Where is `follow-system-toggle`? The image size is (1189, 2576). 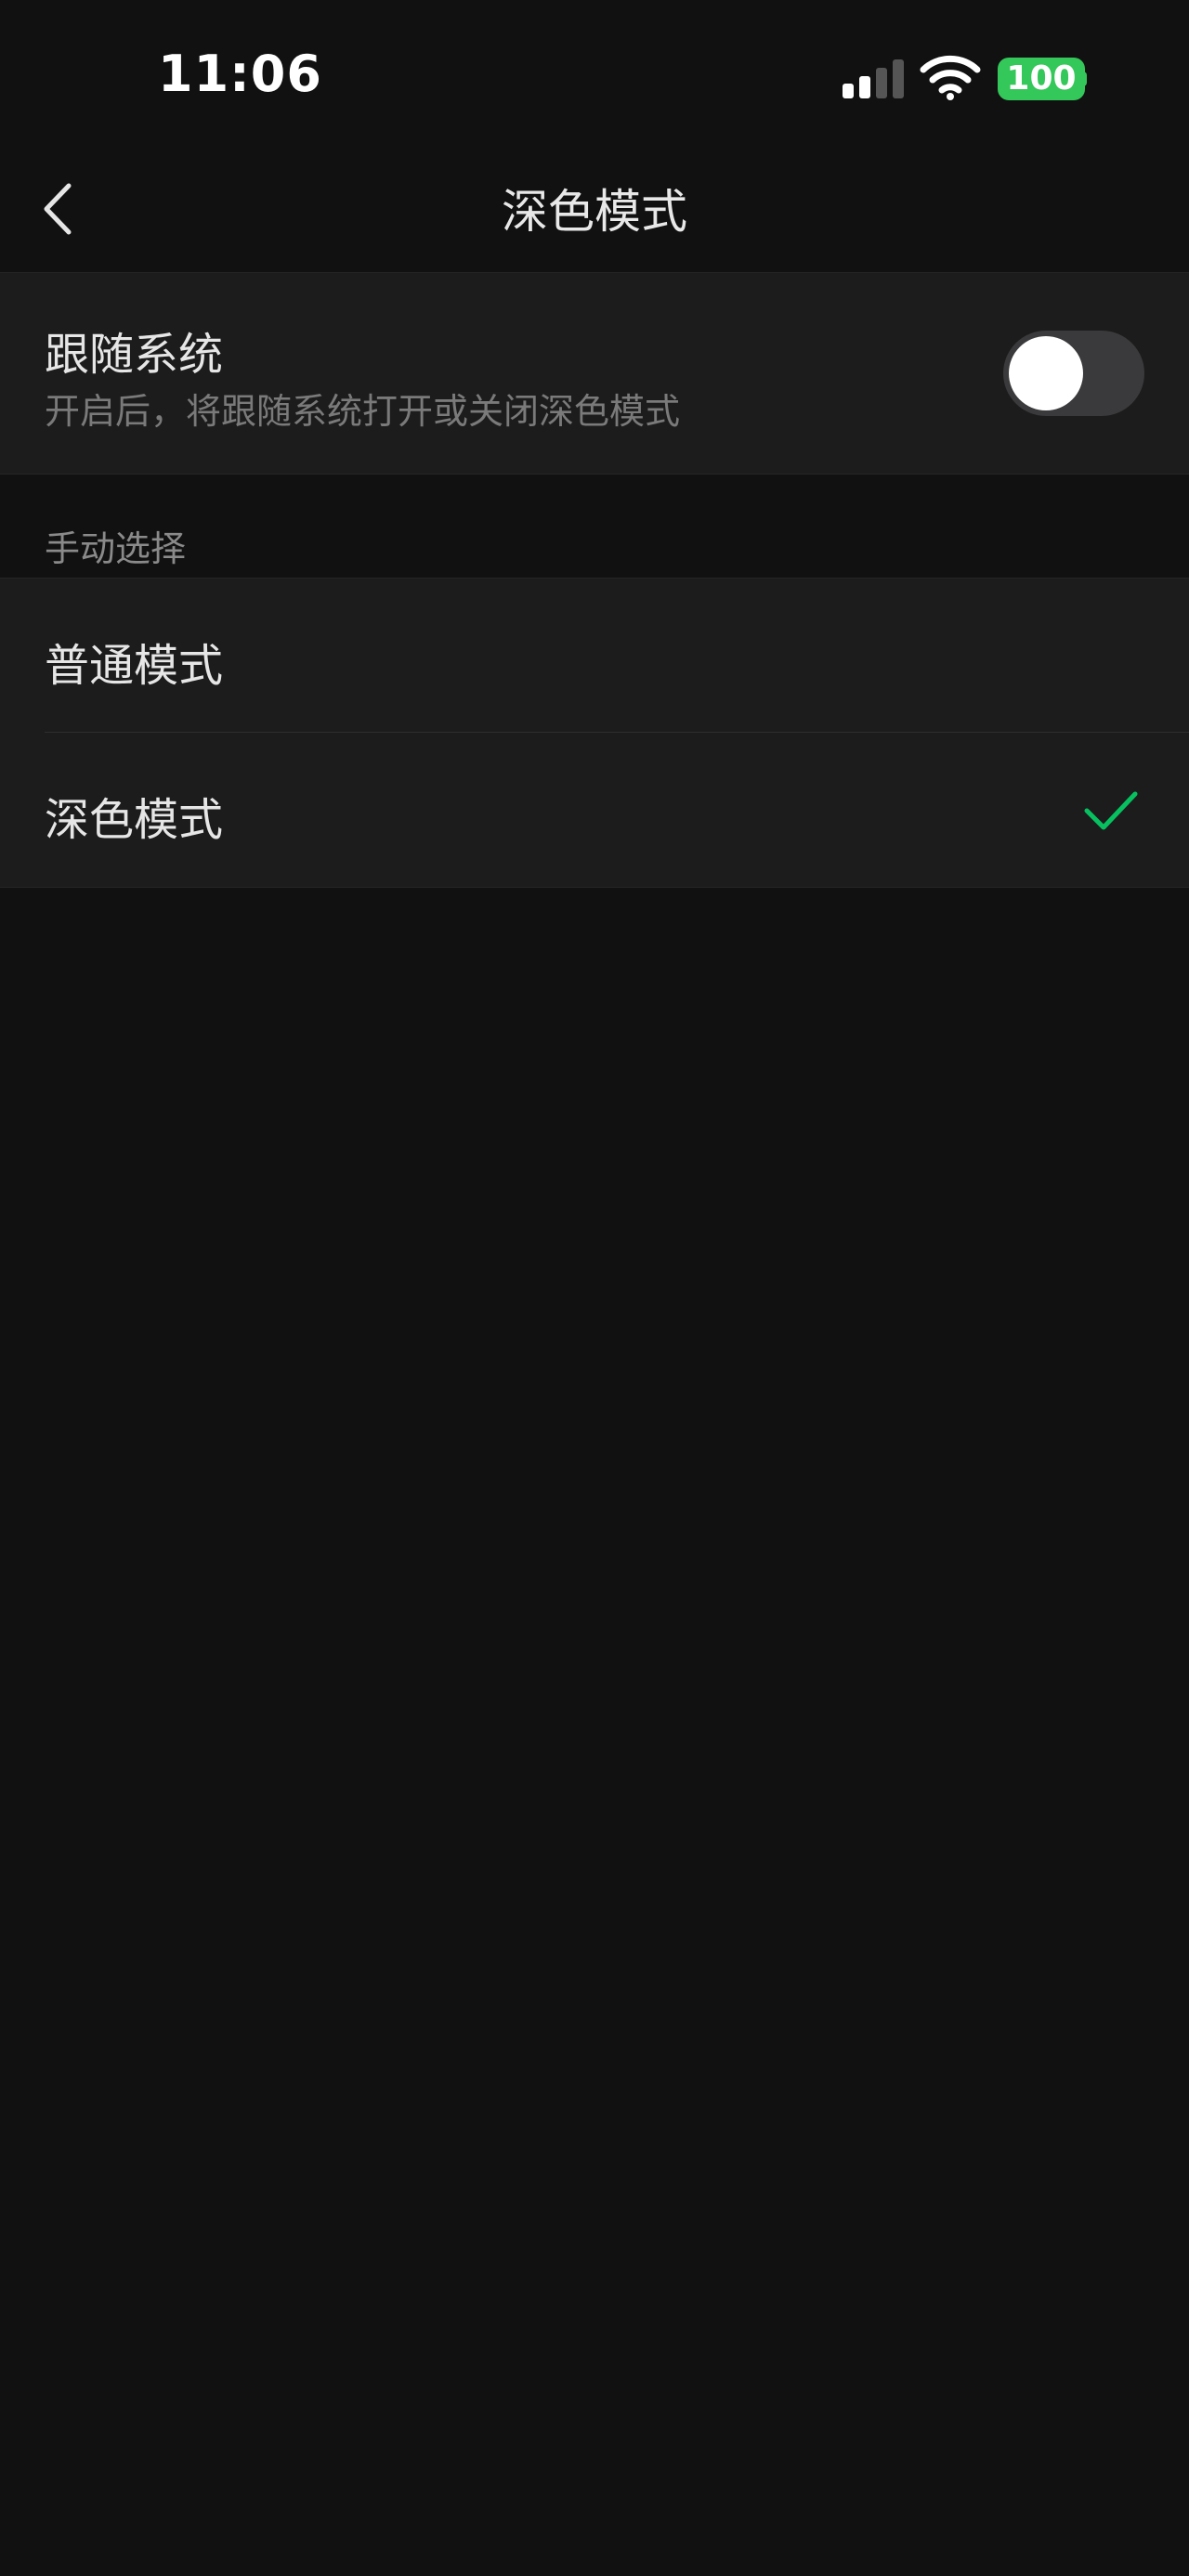 follow-system-toggle is located at coordinates (1073, 374).